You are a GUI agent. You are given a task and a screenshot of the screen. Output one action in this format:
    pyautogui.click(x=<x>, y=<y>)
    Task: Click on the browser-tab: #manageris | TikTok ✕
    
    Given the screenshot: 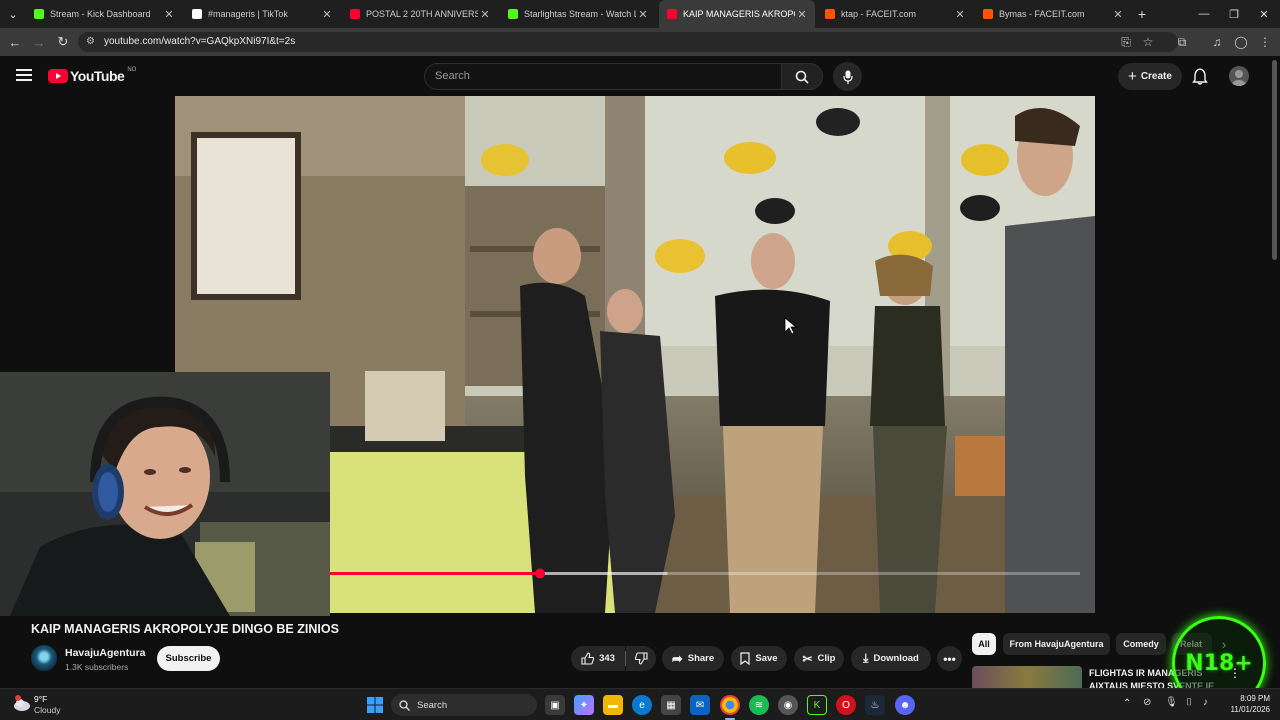 What is the action you would take?
    pyautogui.click(x=262, y=14)
    